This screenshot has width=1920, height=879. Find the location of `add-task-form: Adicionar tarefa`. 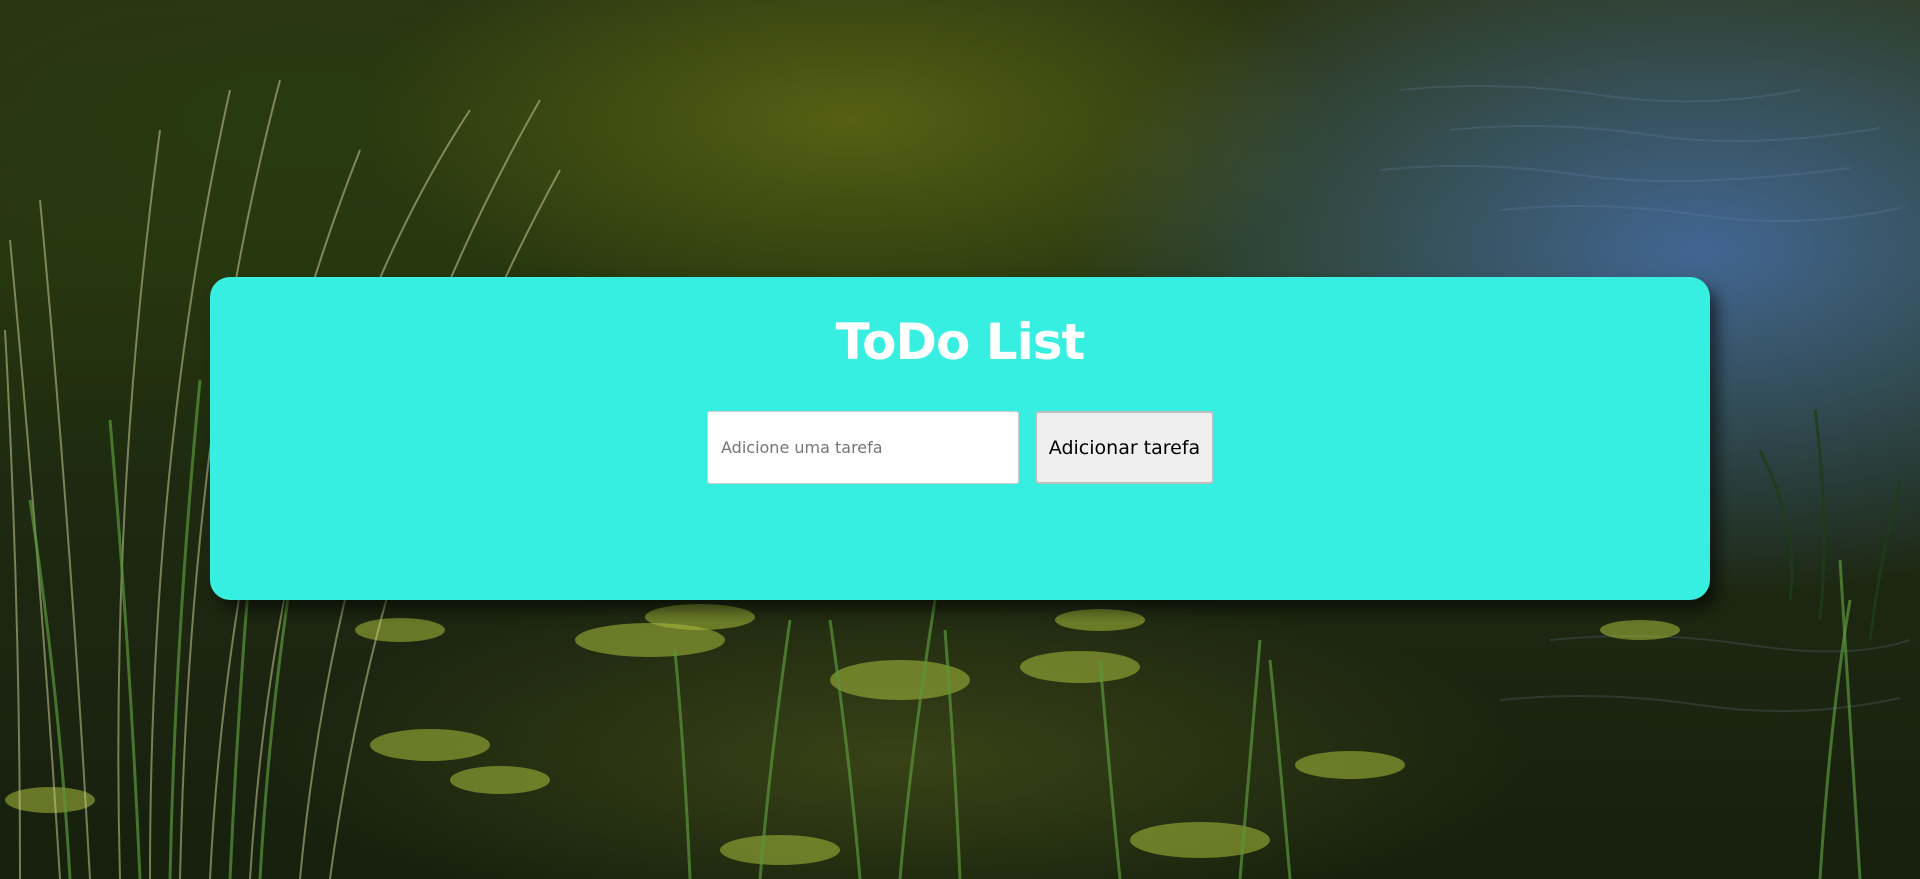

add-task-form: Adicionar tarefa is located at coordinates (960, 447).